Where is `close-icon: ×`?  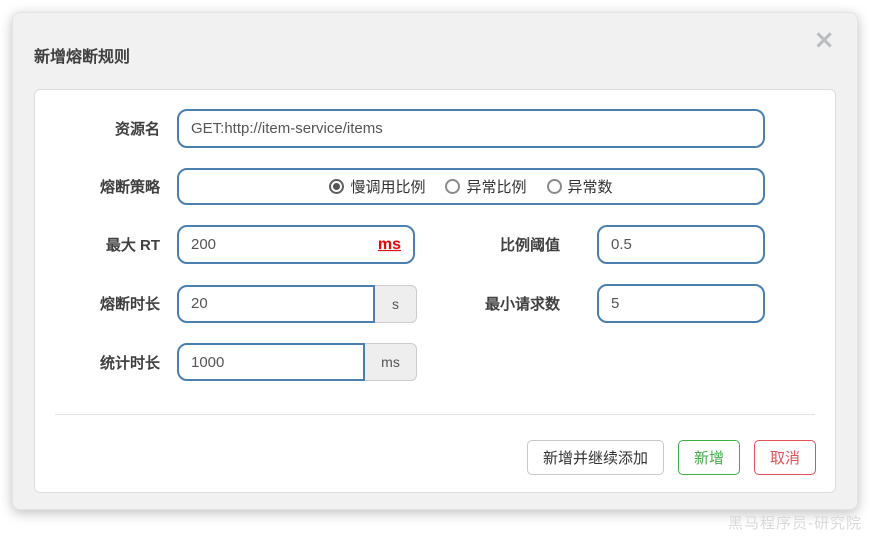
close-icon: × is located at coordinates (824, 40).